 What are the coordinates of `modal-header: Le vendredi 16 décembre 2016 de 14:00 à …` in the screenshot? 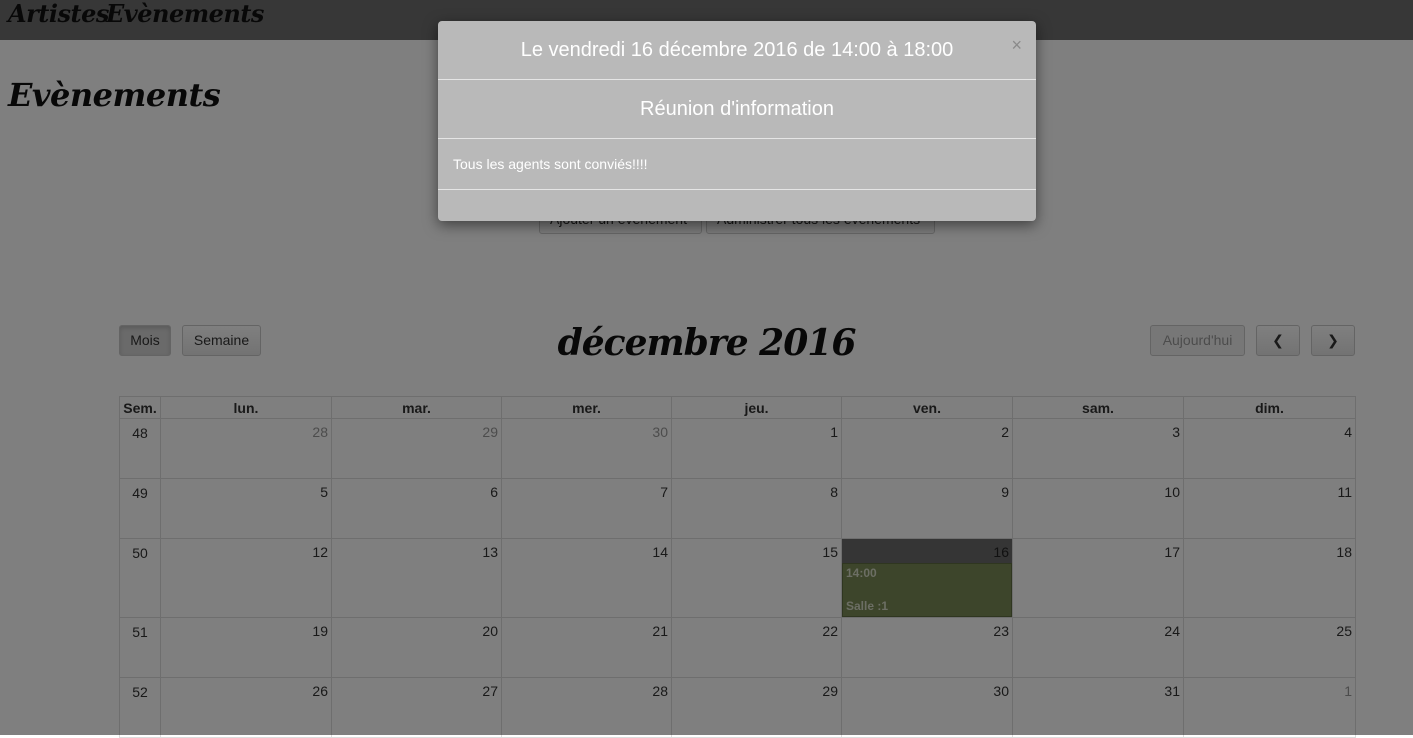 It's located at (737, 50).